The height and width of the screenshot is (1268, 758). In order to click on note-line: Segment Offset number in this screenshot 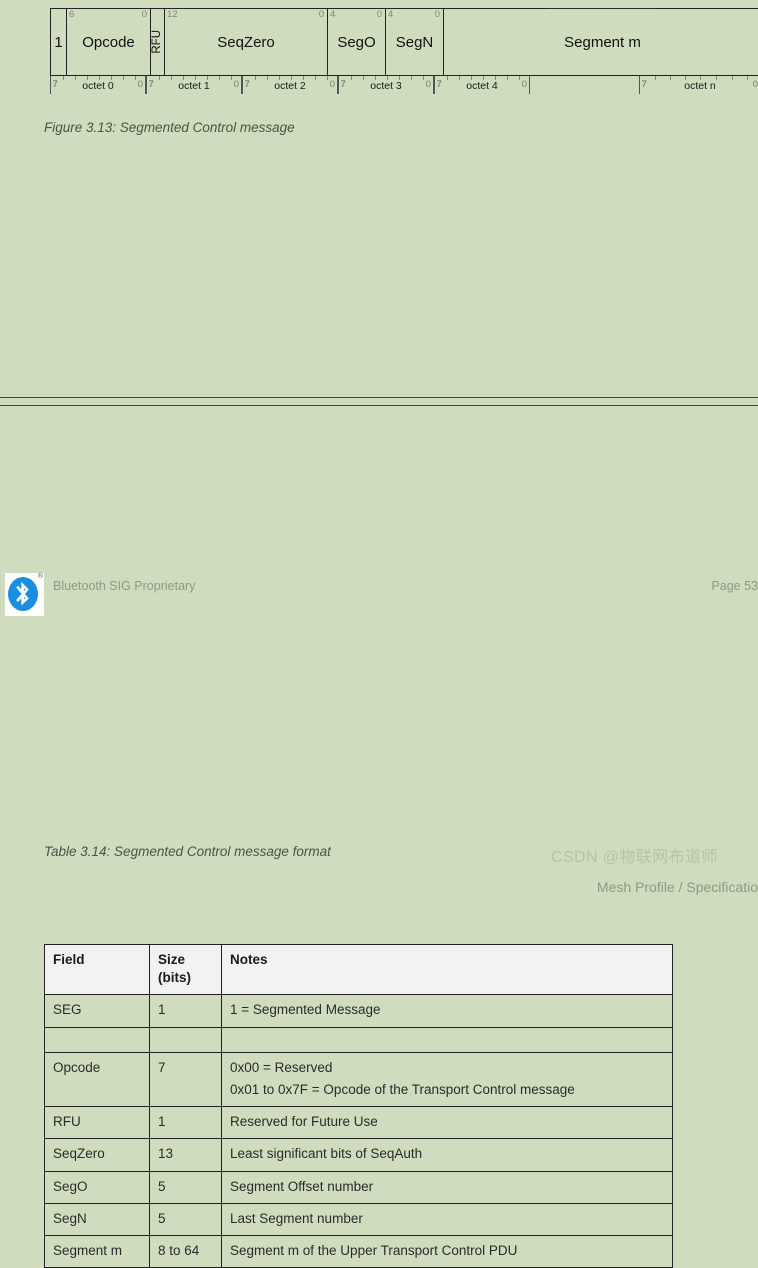, I will do `click(302, 1186)`.